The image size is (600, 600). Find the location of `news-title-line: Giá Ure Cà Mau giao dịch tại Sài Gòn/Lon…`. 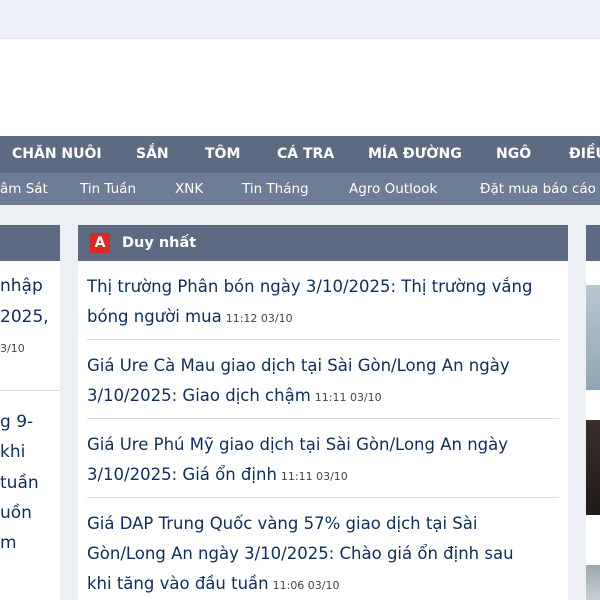

news-title-line: Giá Ure Cà Mau giao dịch tại Sài Gòn/Lon… is located at coordinates (298, 365).